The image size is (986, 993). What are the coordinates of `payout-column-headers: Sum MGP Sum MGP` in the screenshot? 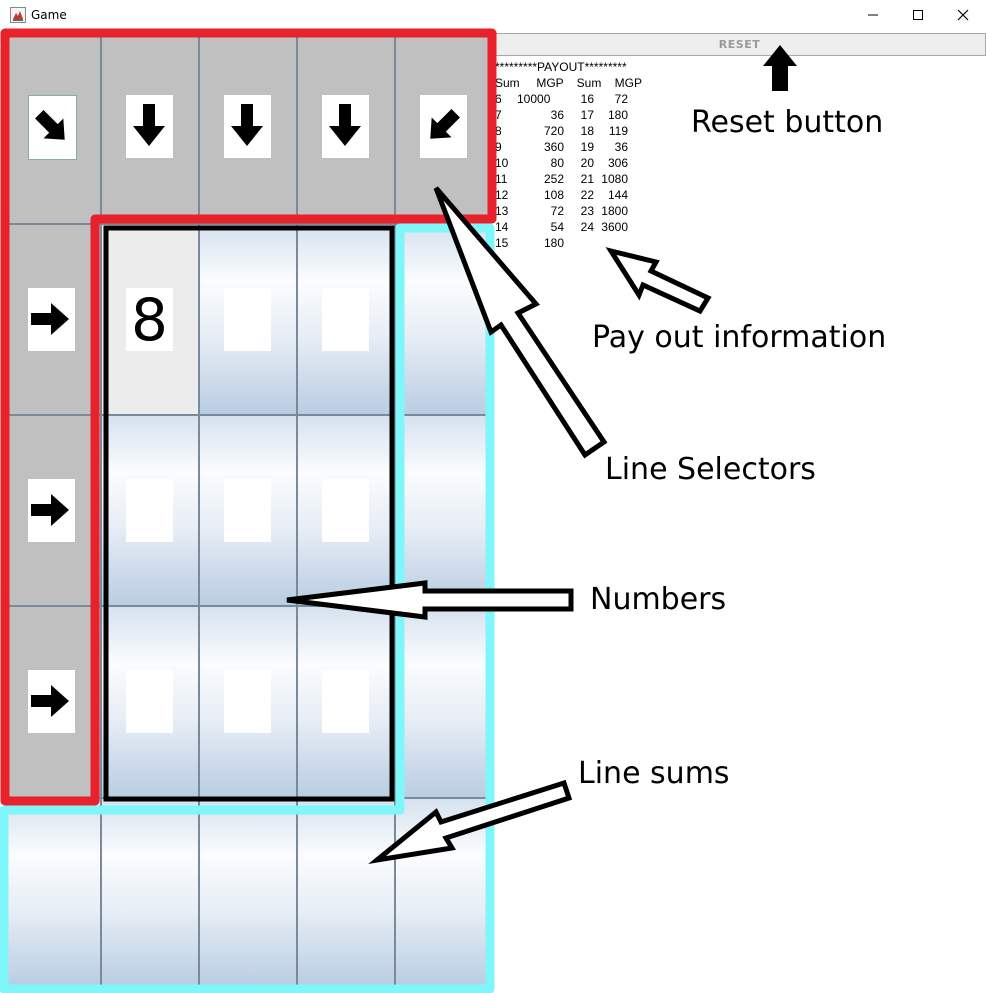 It's located at (568, 83).